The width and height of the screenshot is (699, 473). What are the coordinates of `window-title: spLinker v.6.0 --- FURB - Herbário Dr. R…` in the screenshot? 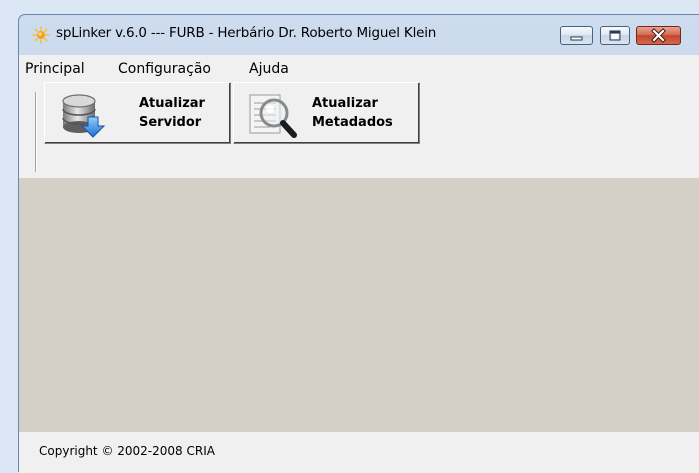 It's located at (246, 33).